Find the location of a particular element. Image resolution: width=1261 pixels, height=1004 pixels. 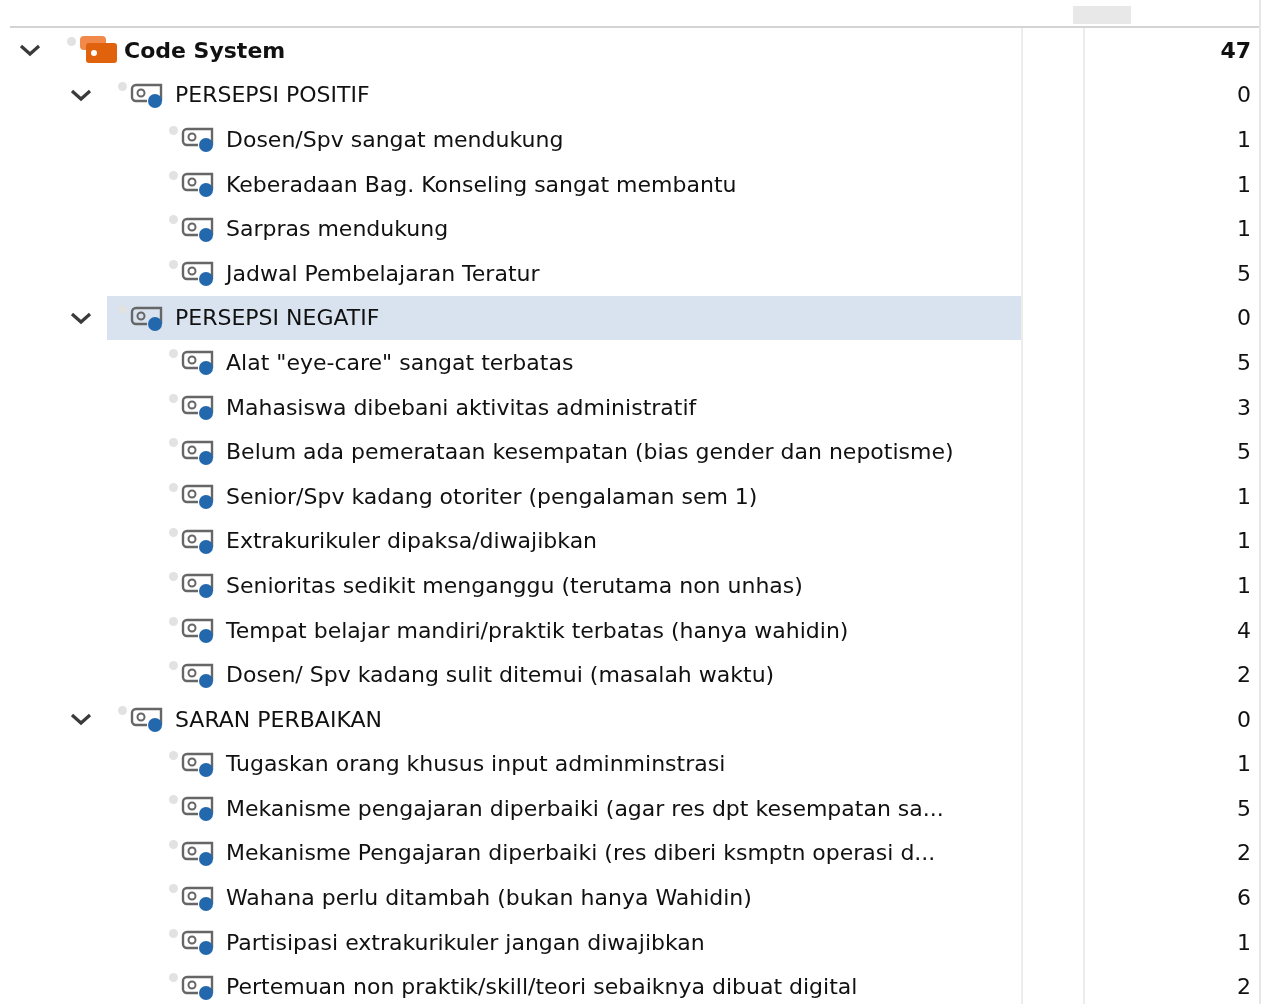

code-label: SARAN PERBAIKAN is located at coordinates (278, 719).